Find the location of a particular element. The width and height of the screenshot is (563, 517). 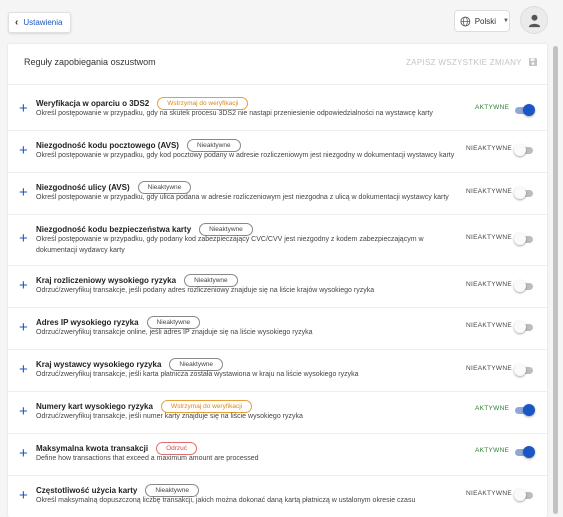

save-all-button: ZAPISZ WSZYSTKIE ZMIANY is located at coordinates (472, 62).